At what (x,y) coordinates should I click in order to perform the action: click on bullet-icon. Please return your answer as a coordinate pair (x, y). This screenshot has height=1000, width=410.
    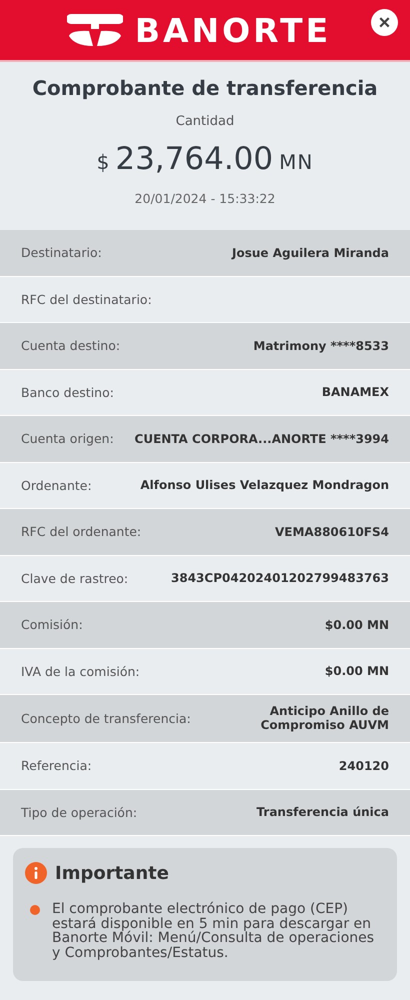
    Looking at the image, I should click on (35, 910).